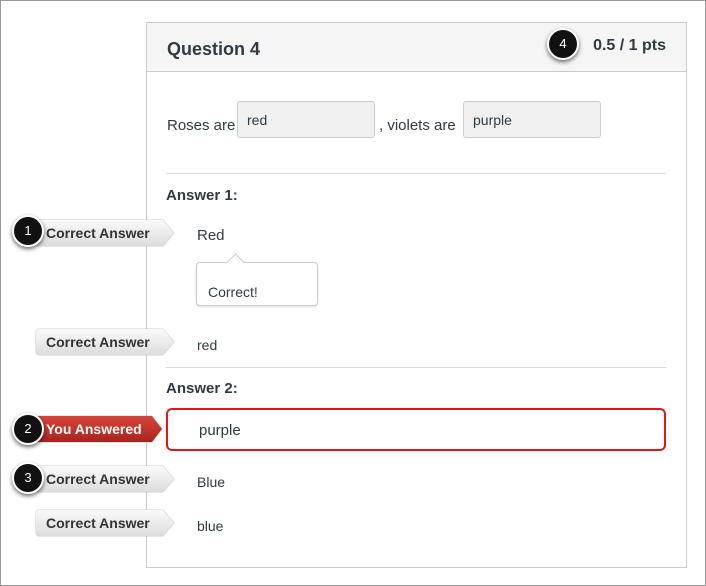  I want to click on question-header: Question 4 0.5 / 1 pts, so click(416, 47).